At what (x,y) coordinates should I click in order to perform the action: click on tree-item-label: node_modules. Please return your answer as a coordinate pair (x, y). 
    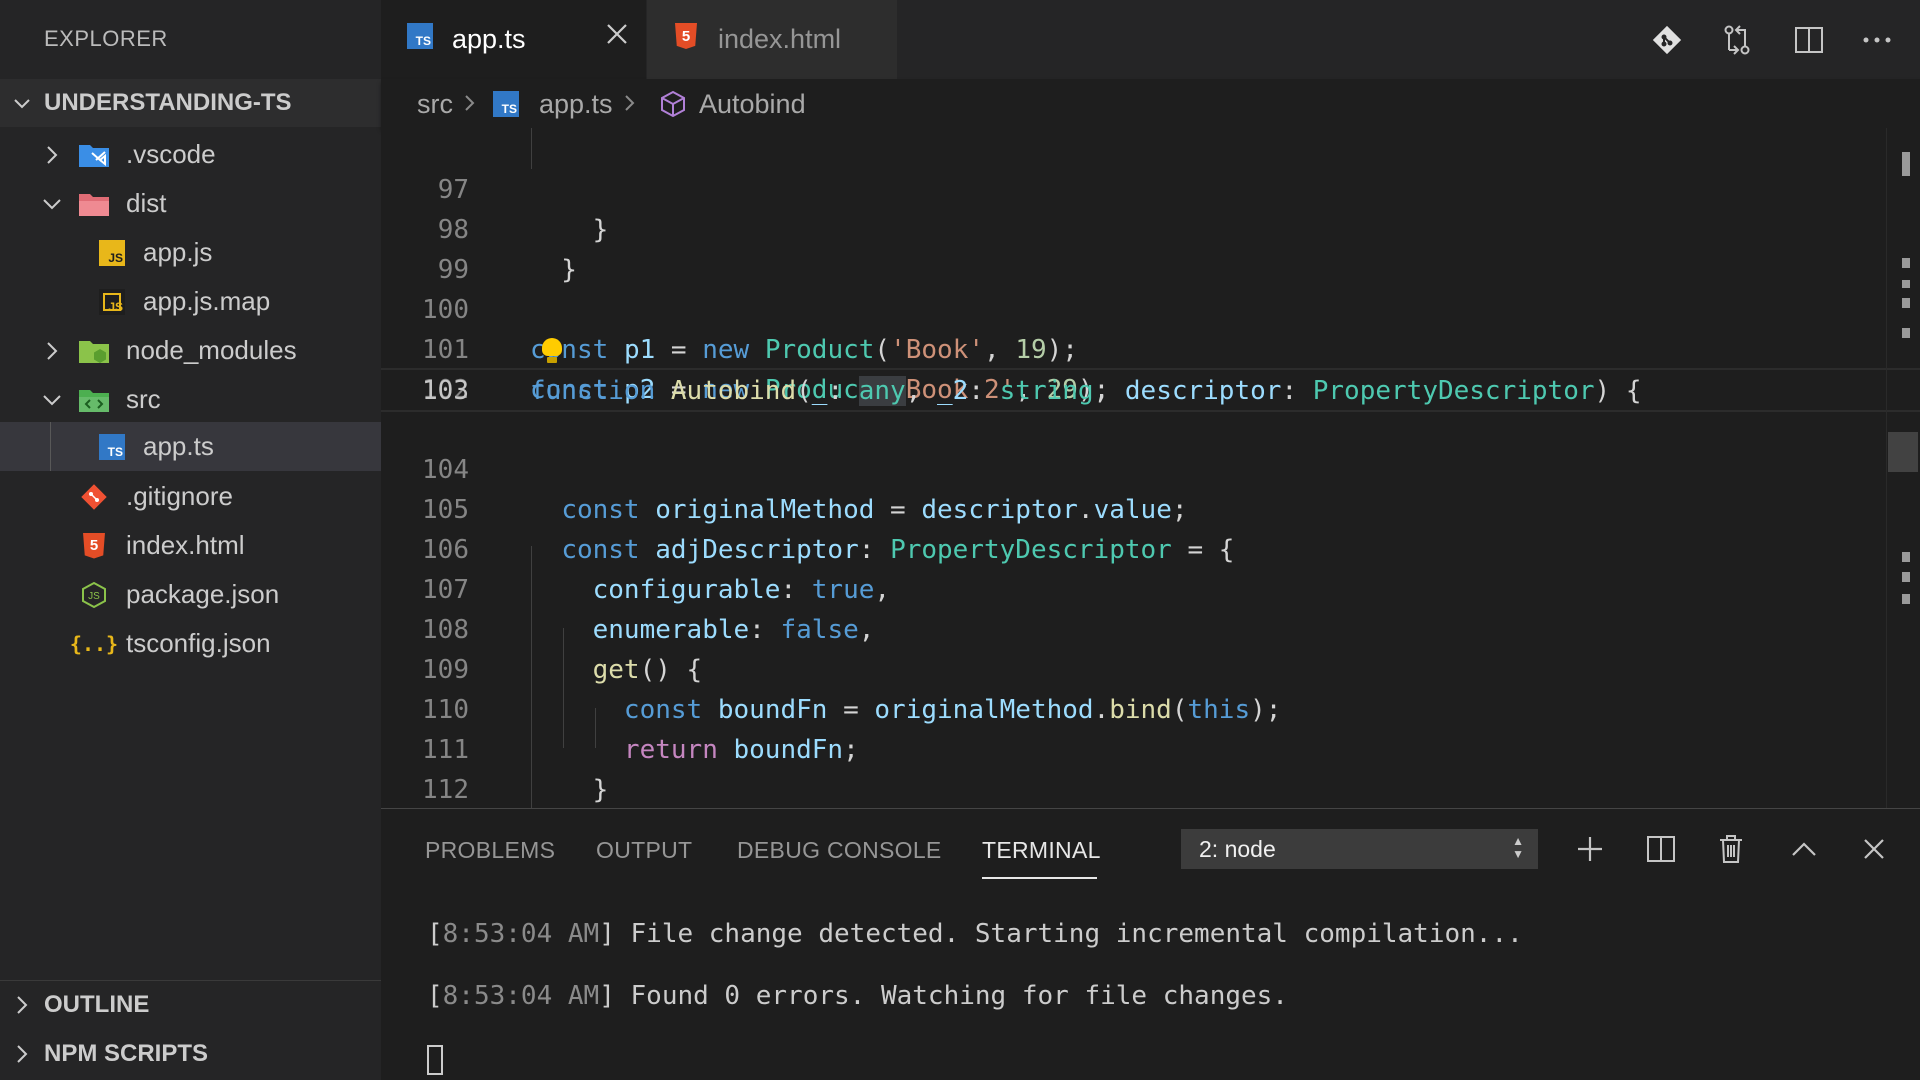
    Looking at the image, I should click on (211, 350).